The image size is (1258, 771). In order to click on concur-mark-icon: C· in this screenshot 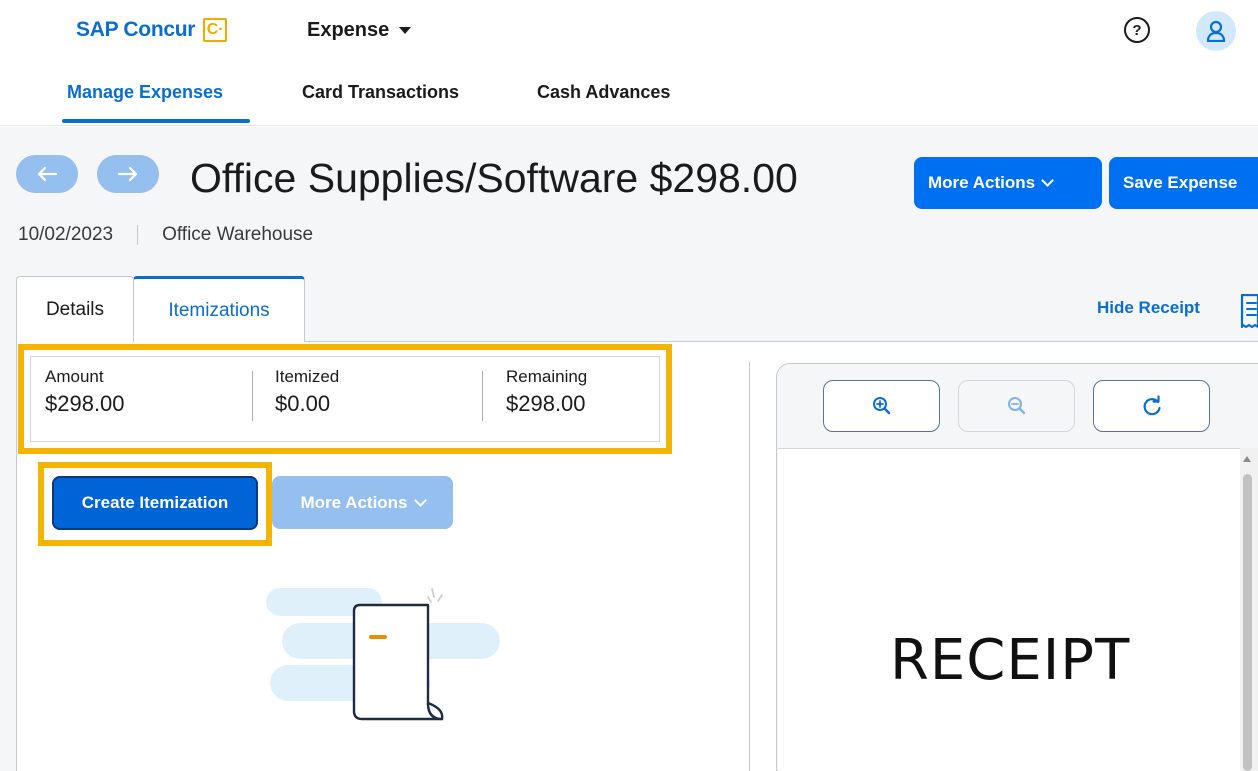, I will do `click(215, 30)`.